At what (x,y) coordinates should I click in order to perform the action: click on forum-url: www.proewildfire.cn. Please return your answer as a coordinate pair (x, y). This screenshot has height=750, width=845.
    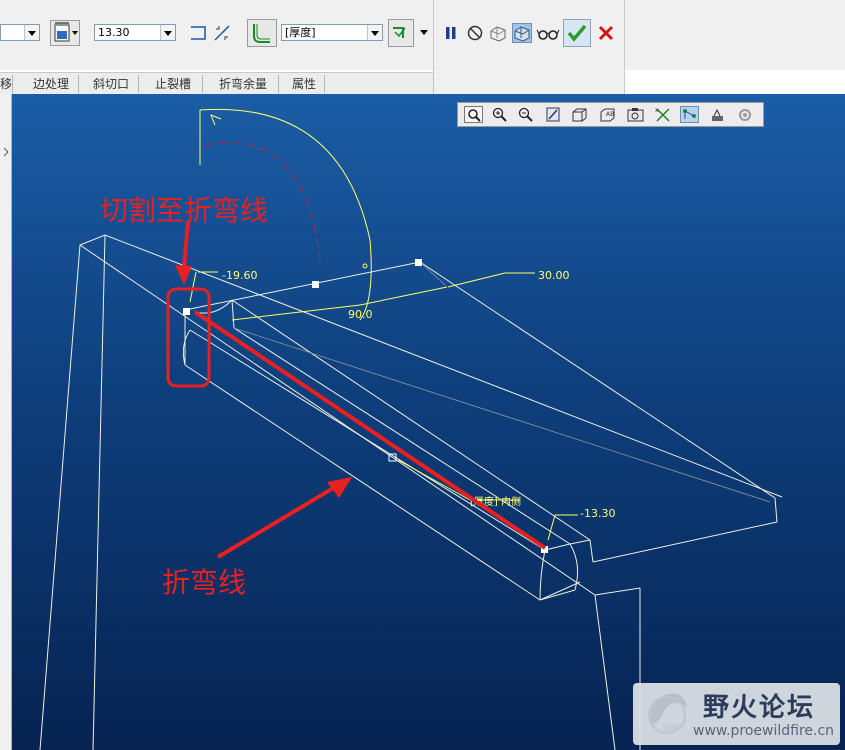
    Looking at the image, I should click on (764, 731).